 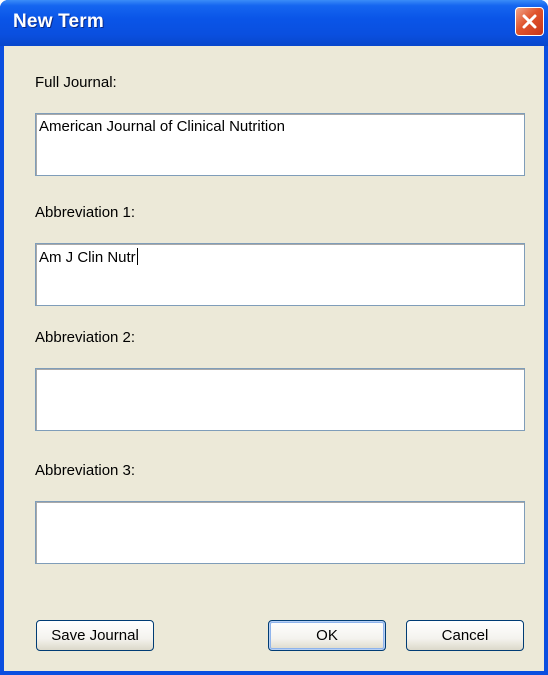 What do you see at coordinates (58, 21) in the screenshot?
I see `dialog-title: New Term` at bounding box center [58, 21].